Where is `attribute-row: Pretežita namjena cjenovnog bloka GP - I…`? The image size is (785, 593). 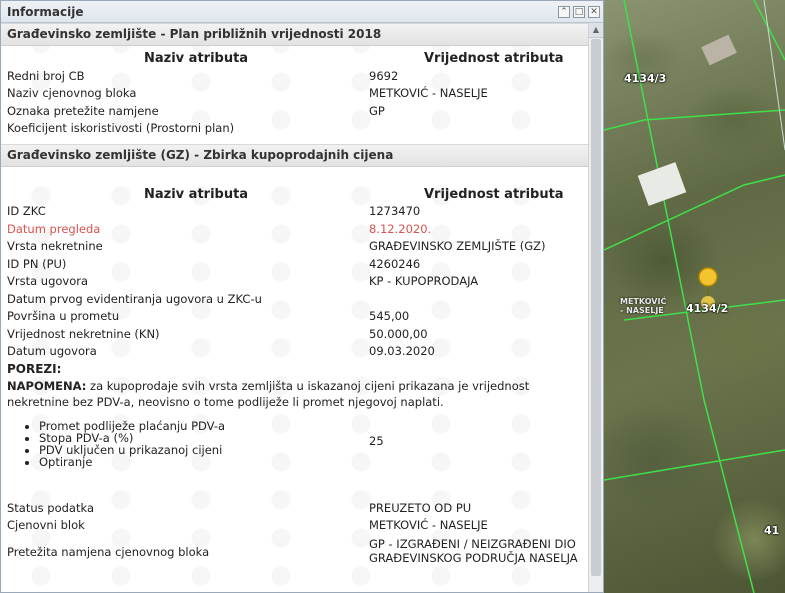
attribute-row: Pretežita namjena cjenovnog bloka GP - I… is located at coordinates (295, 551).